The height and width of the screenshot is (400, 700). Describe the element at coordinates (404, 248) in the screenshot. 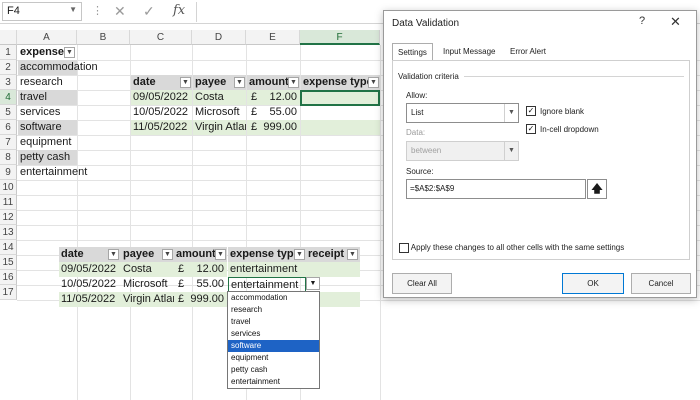

I see `apply-all-checkbox` at that location.